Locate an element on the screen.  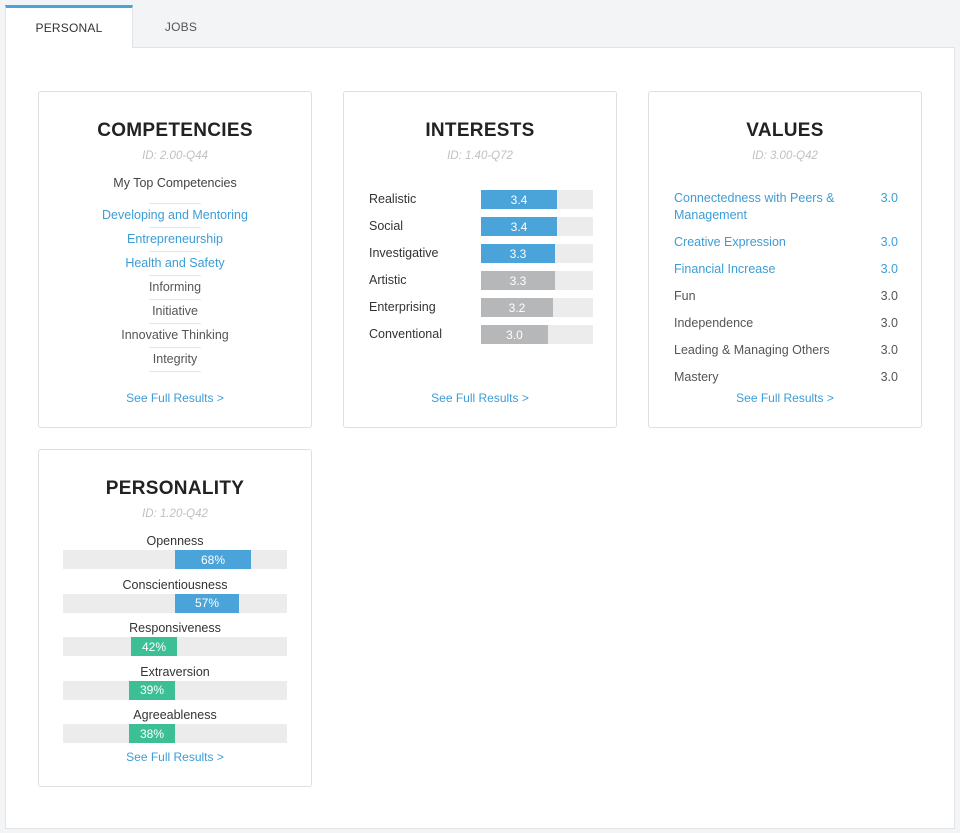
personality-trait-label: Responsiveness is located at coordinates (175, 628).